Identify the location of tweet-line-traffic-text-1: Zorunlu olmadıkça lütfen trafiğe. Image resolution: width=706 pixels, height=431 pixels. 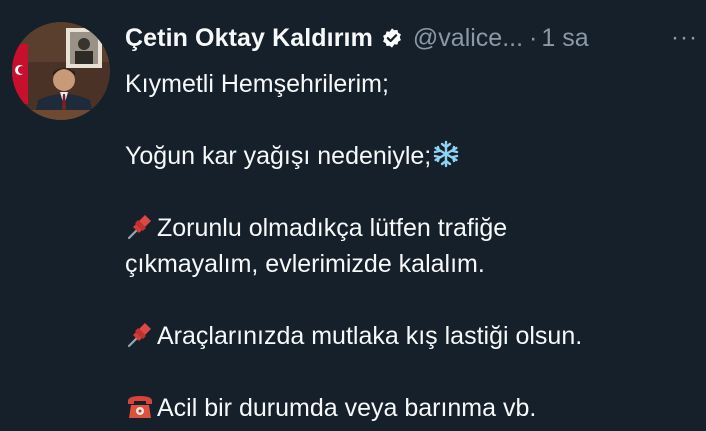
(332, 228).